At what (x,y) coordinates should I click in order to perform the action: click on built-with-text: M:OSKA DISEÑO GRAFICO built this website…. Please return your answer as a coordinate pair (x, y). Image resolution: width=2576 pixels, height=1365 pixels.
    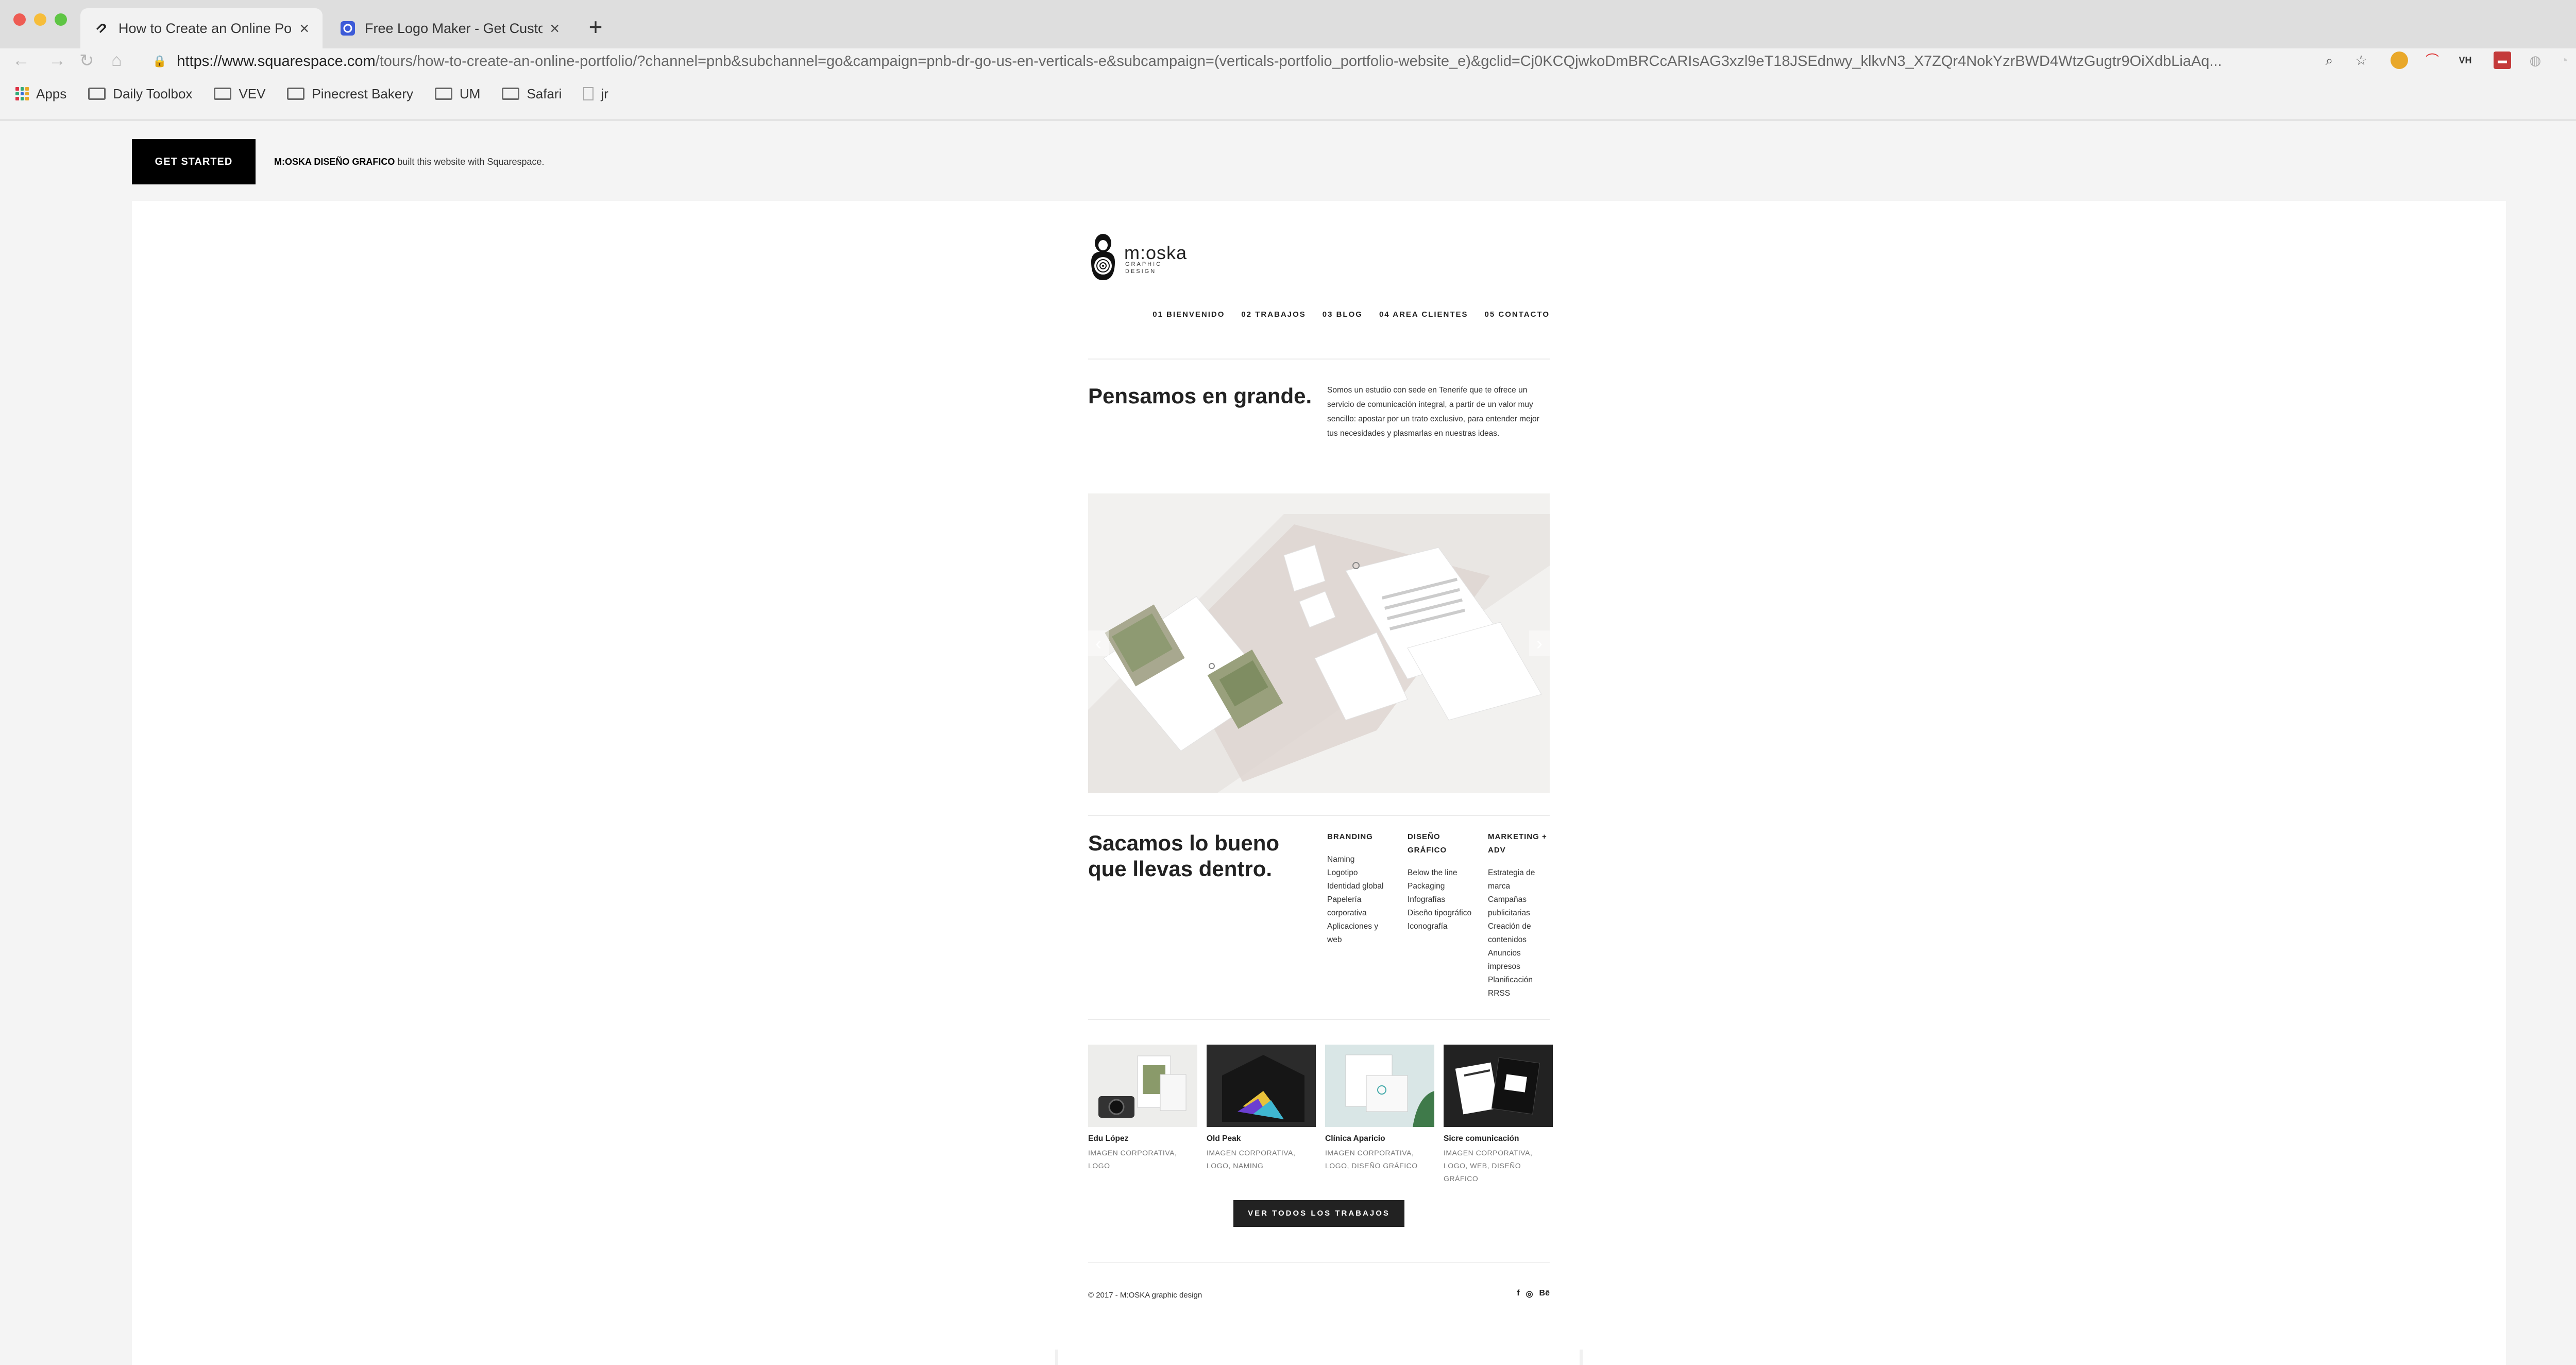
    Looking at the image, I should click on (409, 162).